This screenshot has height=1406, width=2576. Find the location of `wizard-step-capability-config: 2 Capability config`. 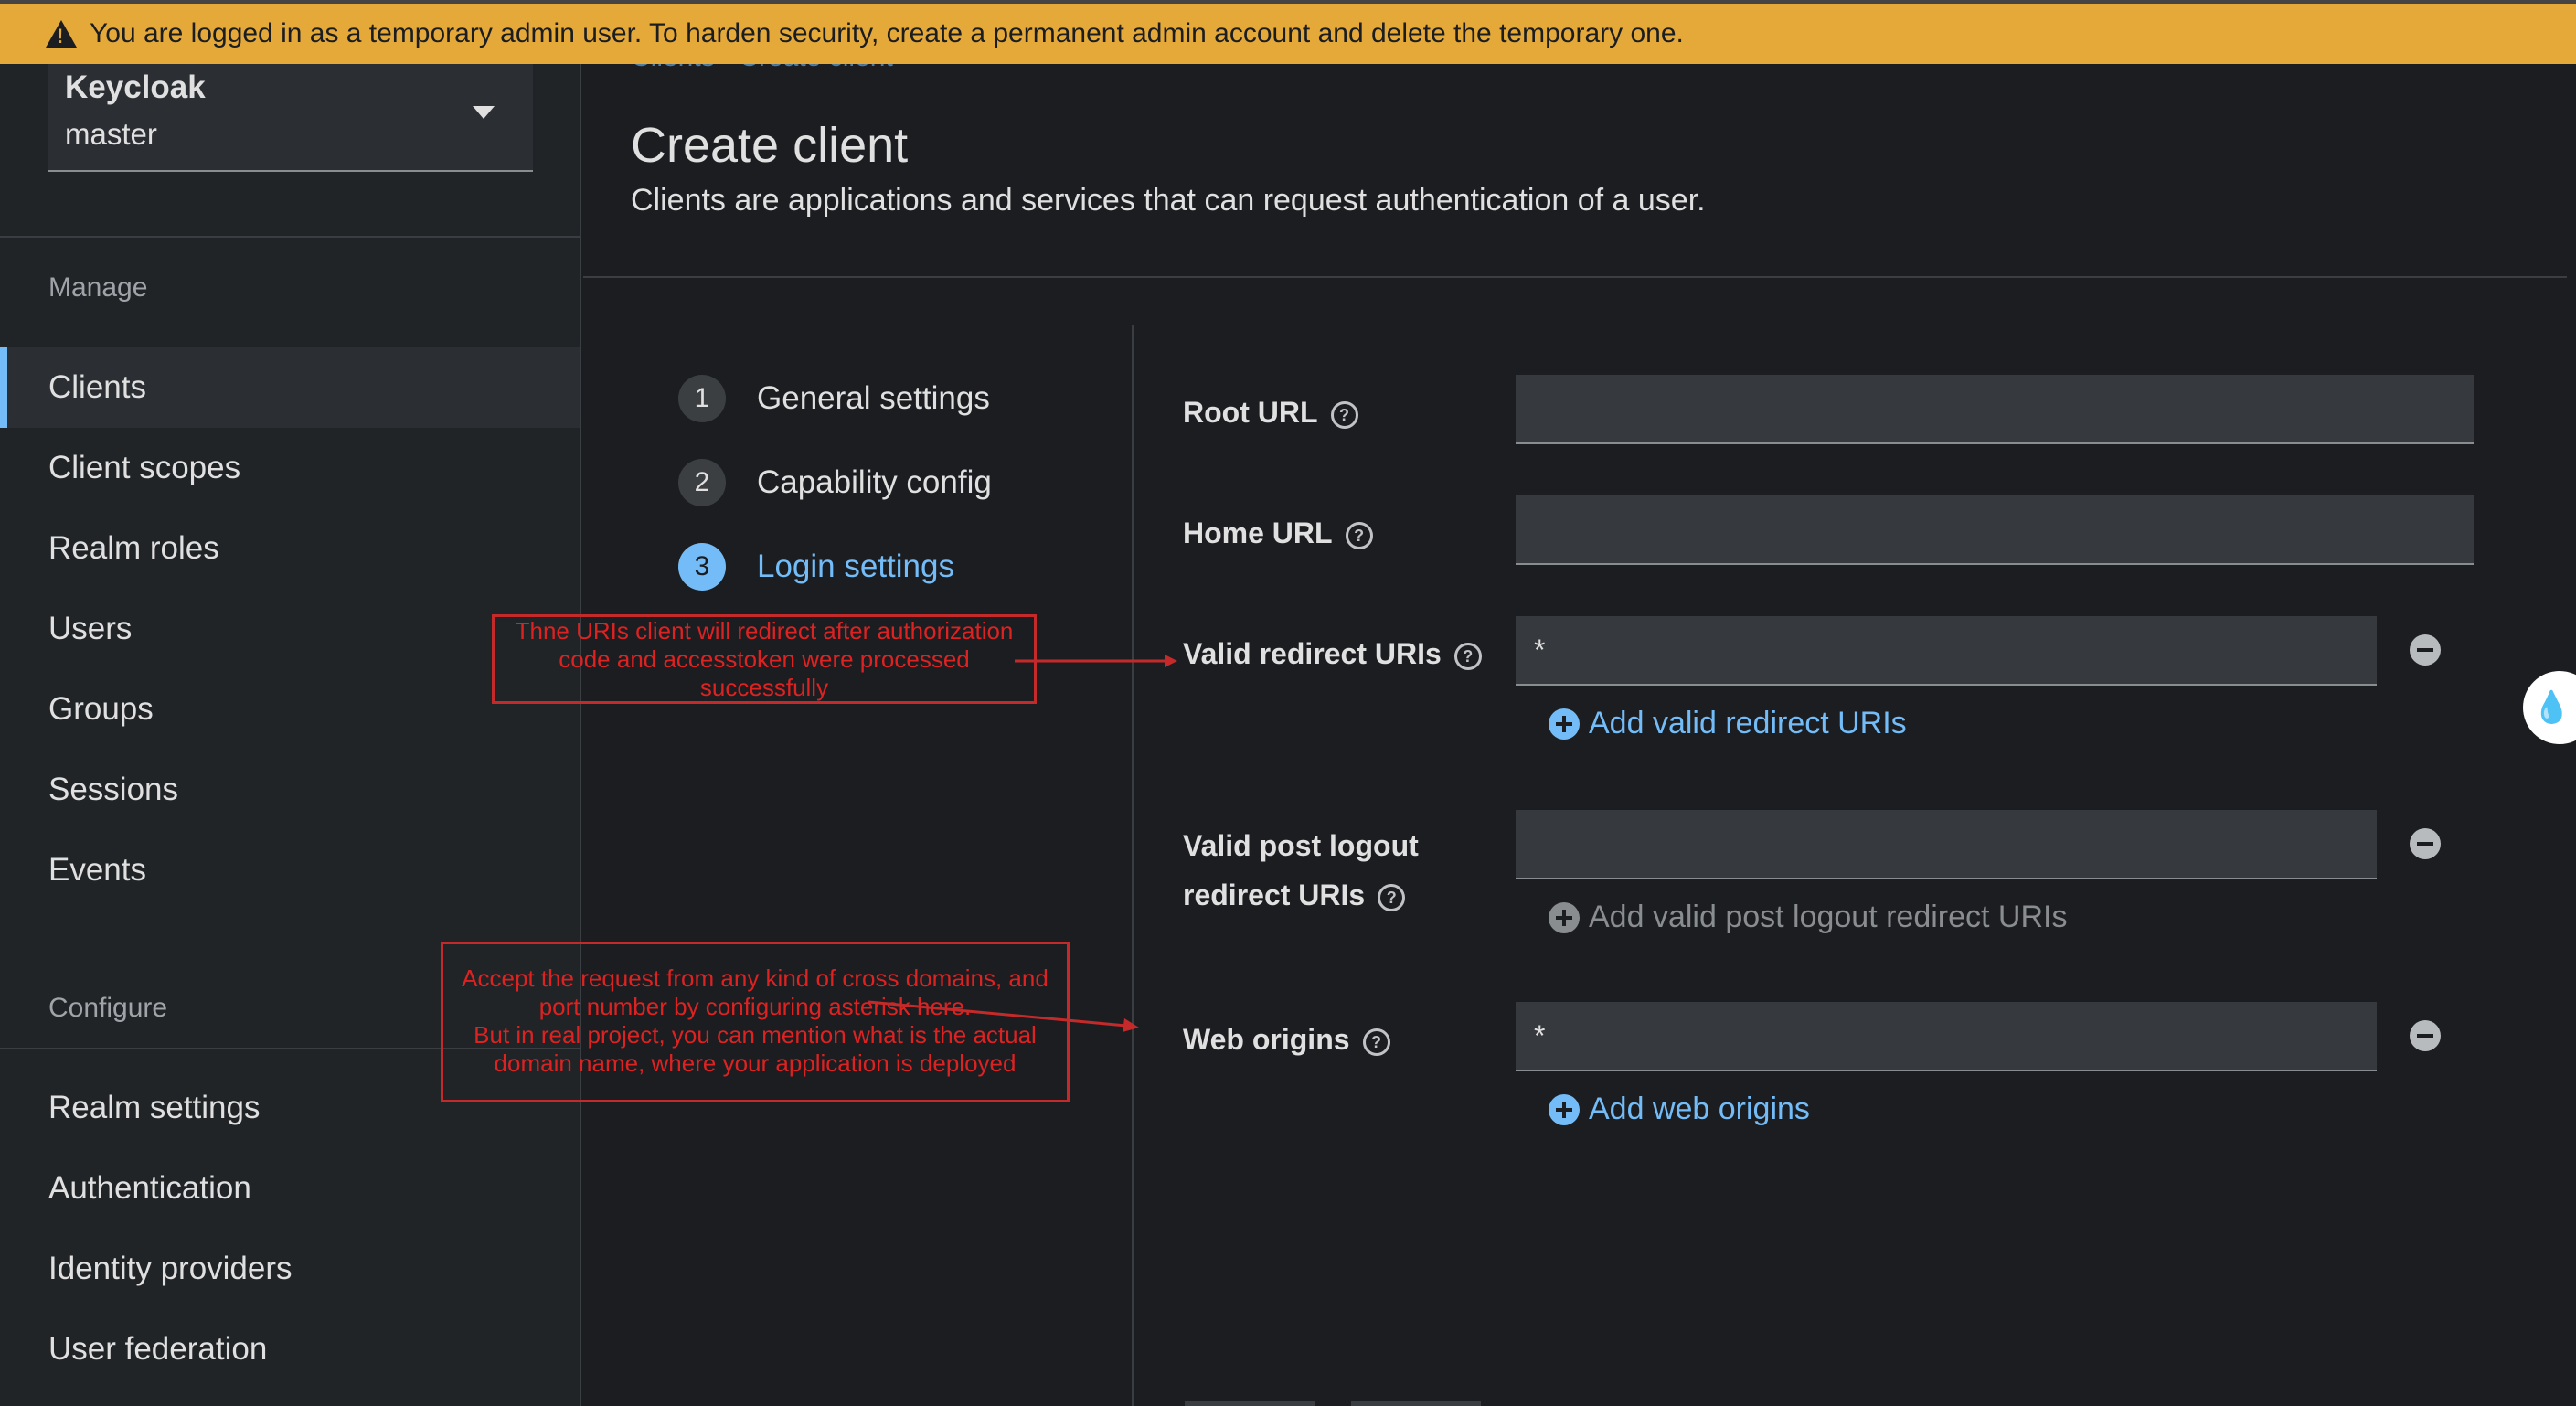

wizard-step-capability-config: 2 Capability config is located at coordinates (835, 482).